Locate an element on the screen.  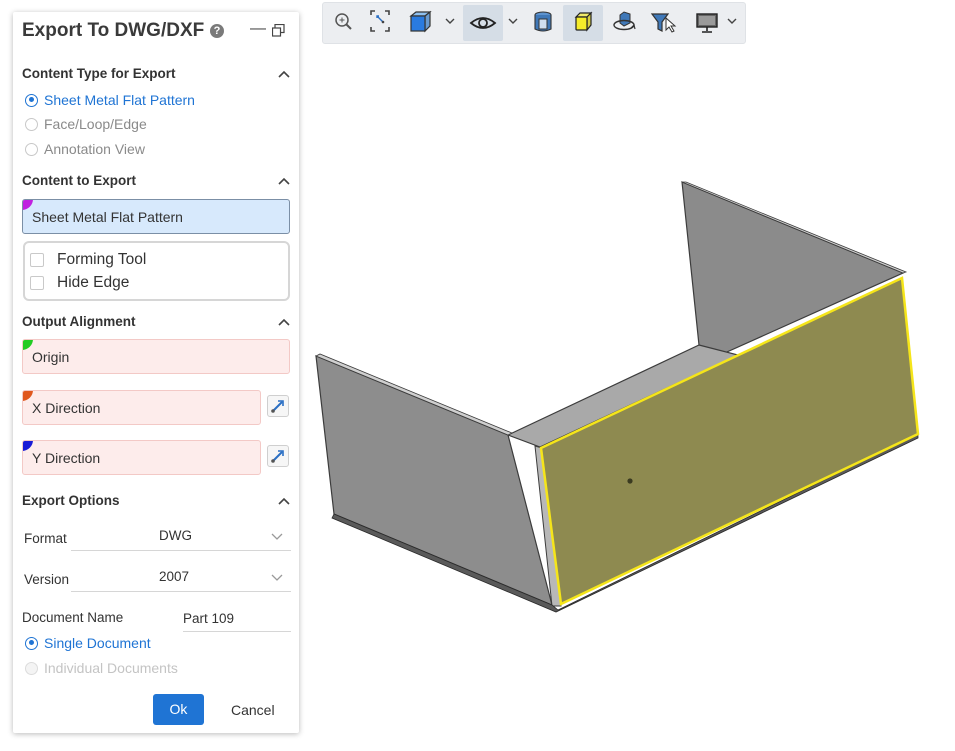
view-cube-icon is located at coordinates (420, 21).